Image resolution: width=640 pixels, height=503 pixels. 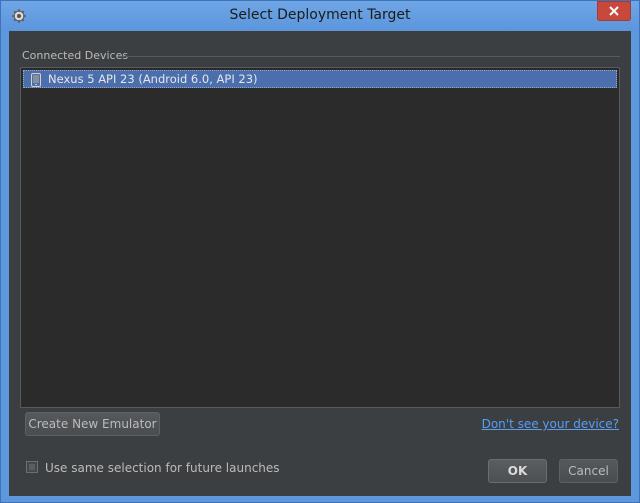 I want to click on close-button, so click(x=614, y=11).